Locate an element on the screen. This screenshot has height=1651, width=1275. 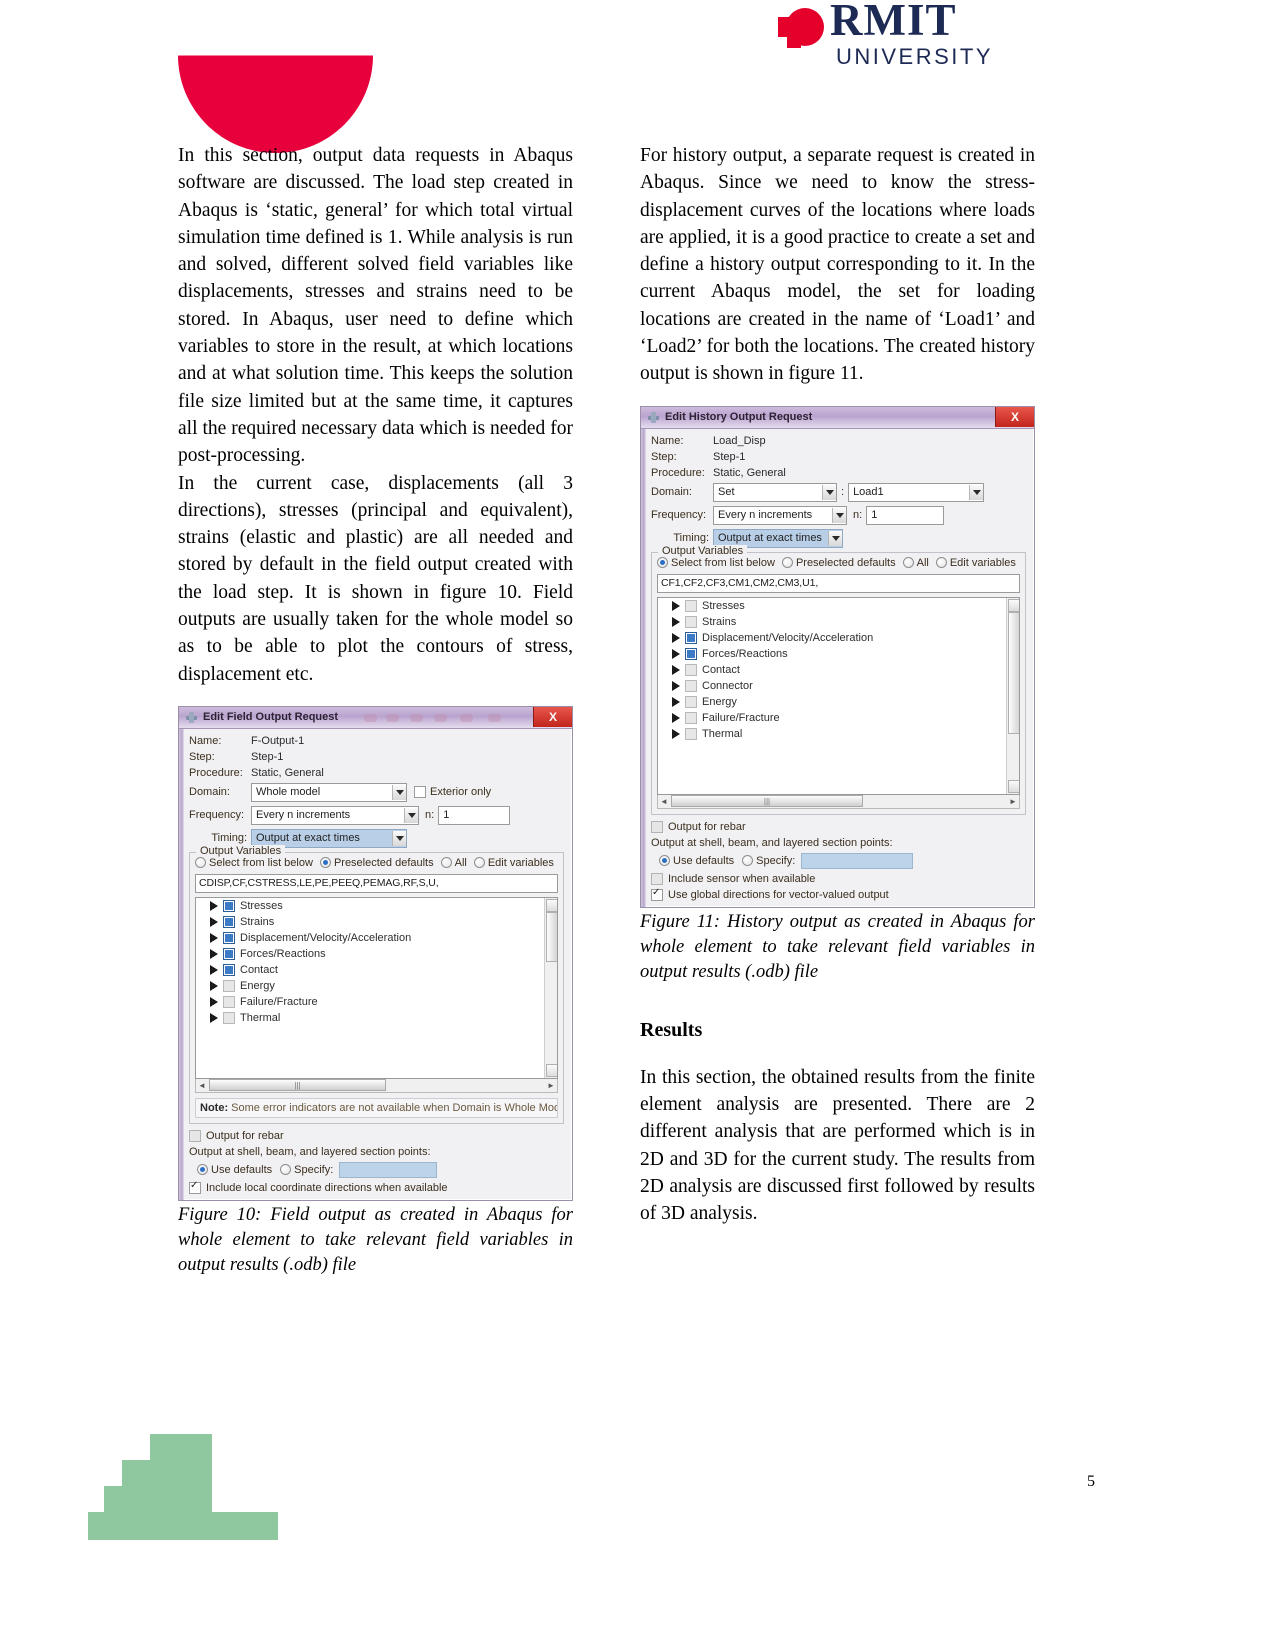
domain-select: Set is located at coordinates (775, 492).